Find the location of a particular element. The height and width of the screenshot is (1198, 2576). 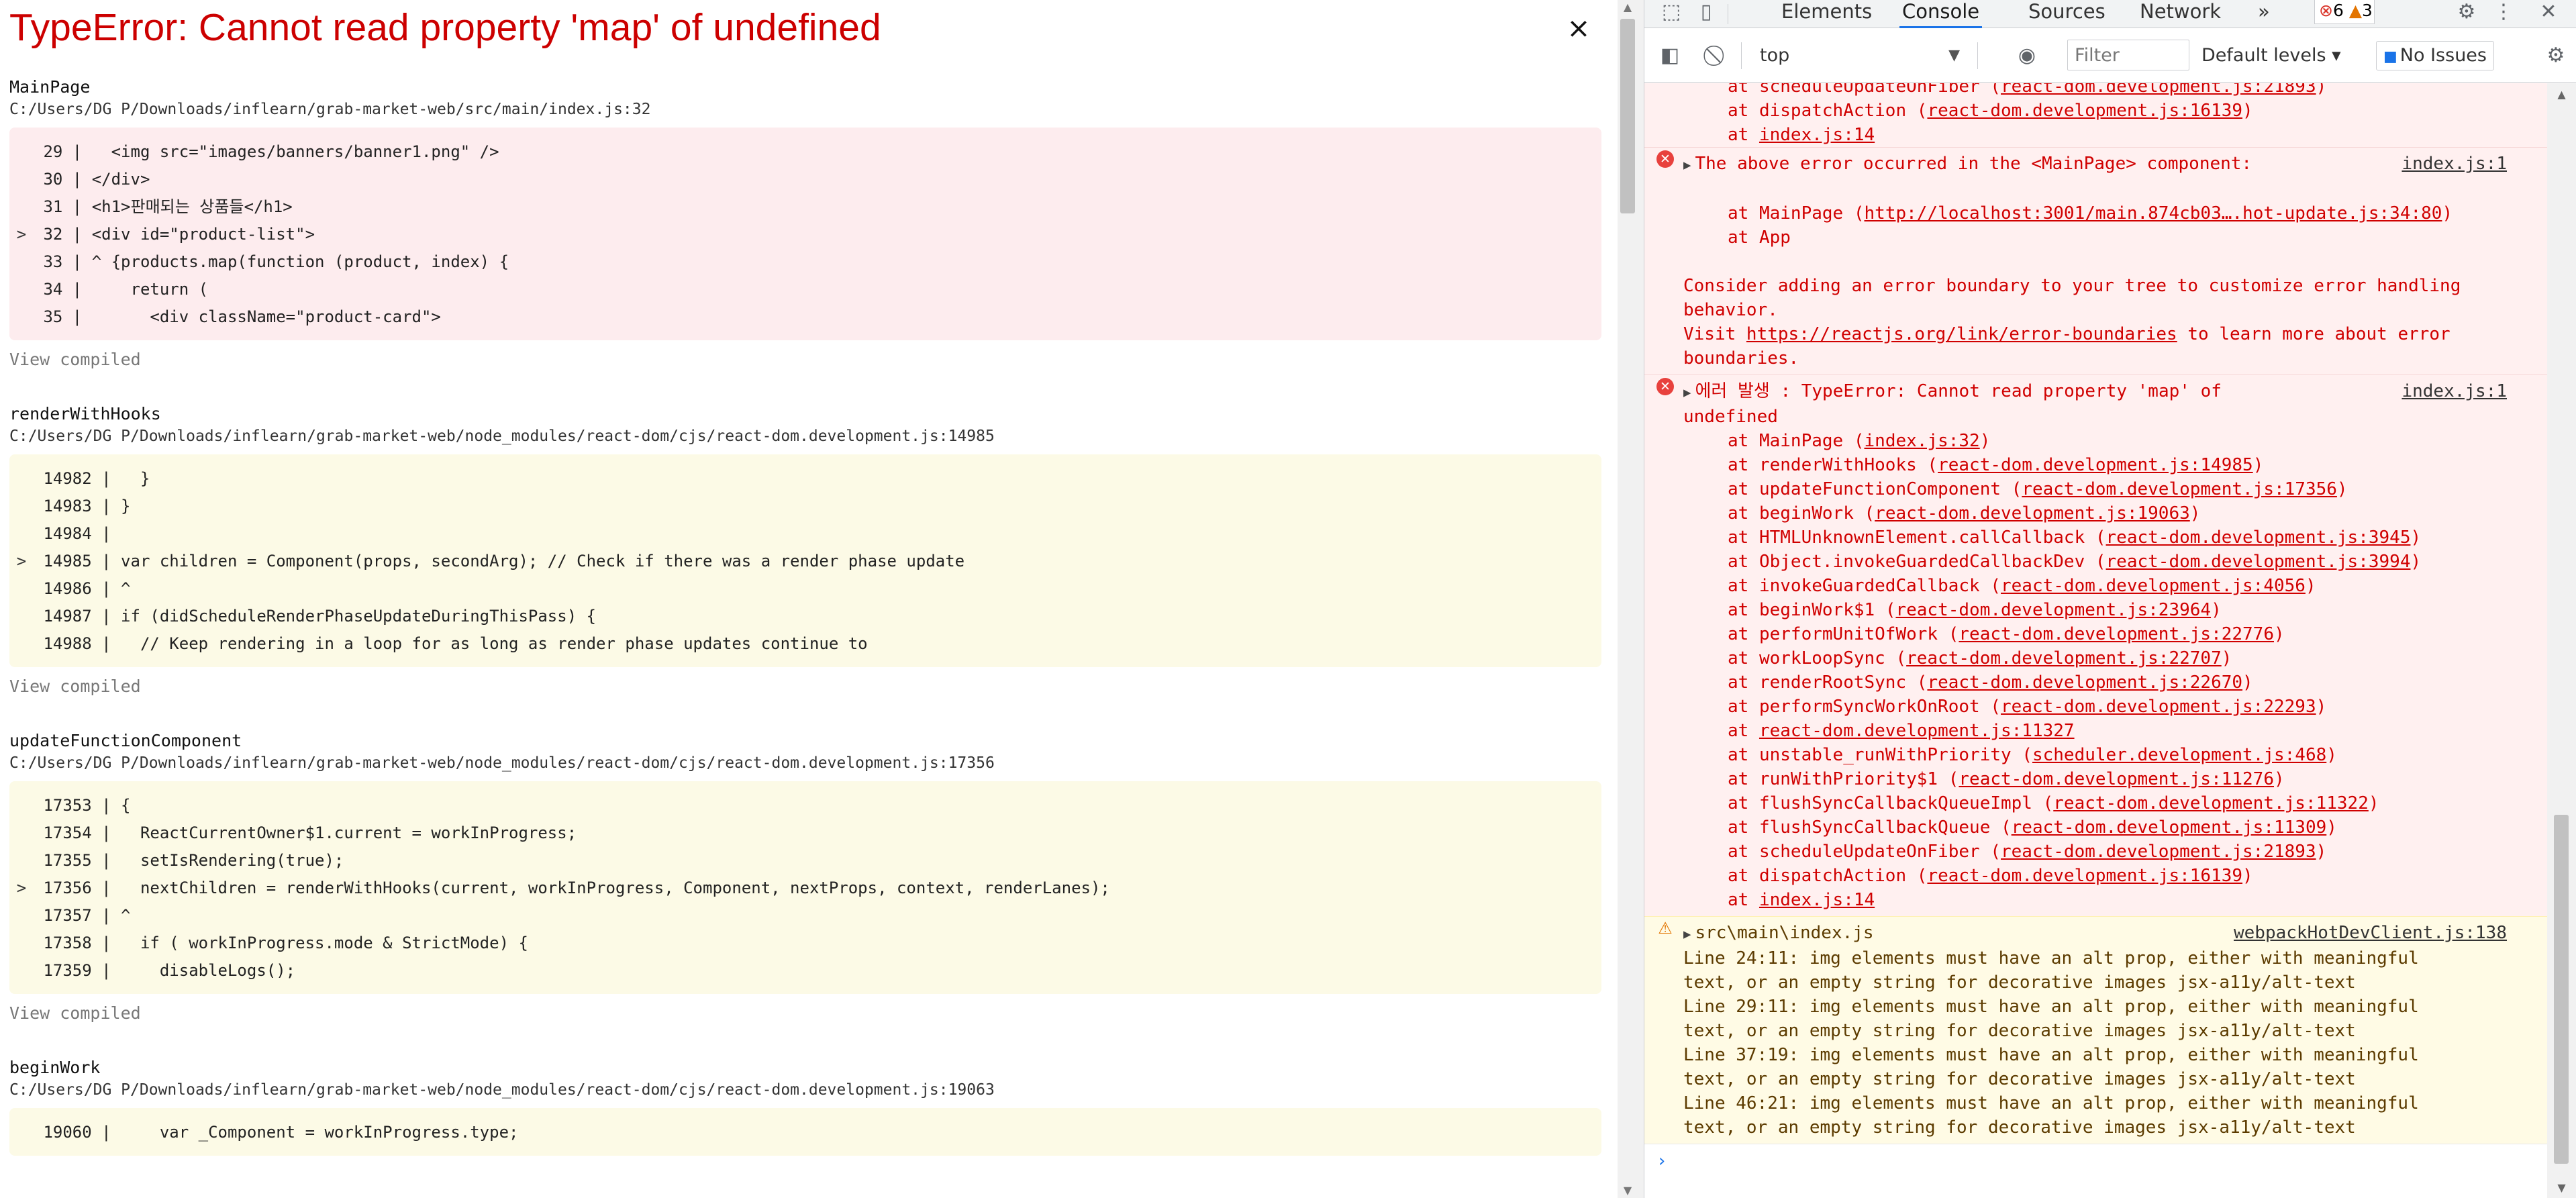

close-overlay-button: × is located at coordinates (1579, 28).